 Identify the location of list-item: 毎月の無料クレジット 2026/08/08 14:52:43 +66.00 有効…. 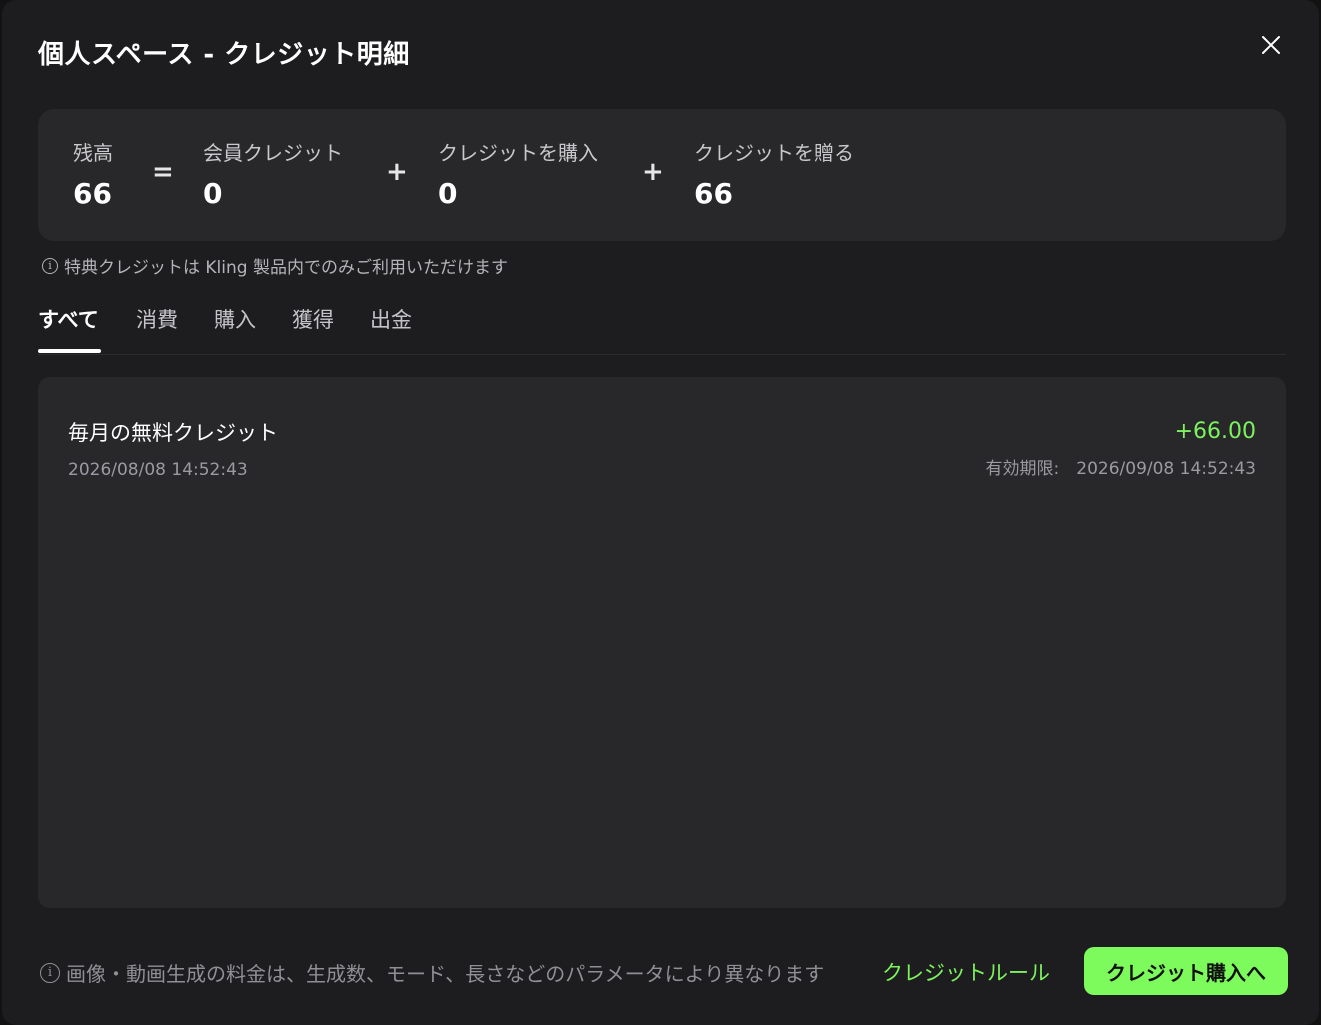
(662, 432).